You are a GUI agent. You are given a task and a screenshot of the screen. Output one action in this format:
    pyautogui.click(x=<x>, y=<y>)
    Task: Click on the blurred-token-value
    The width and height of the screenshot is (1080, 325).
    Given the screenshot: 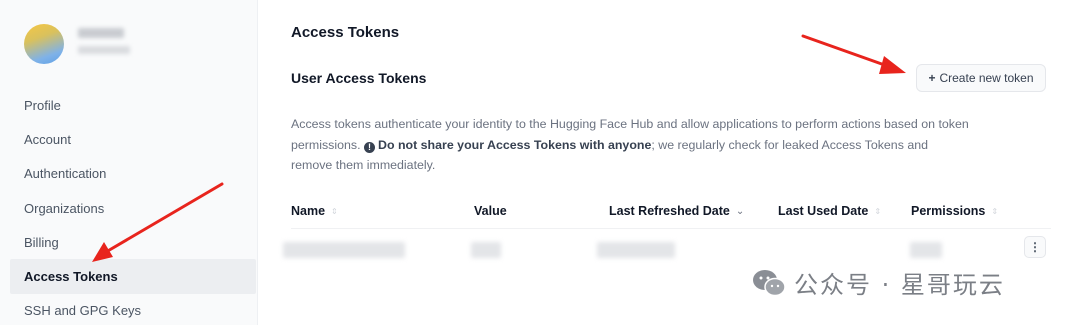 What is the action you would take?
    pyautogui.click(x=486, y=250)
    